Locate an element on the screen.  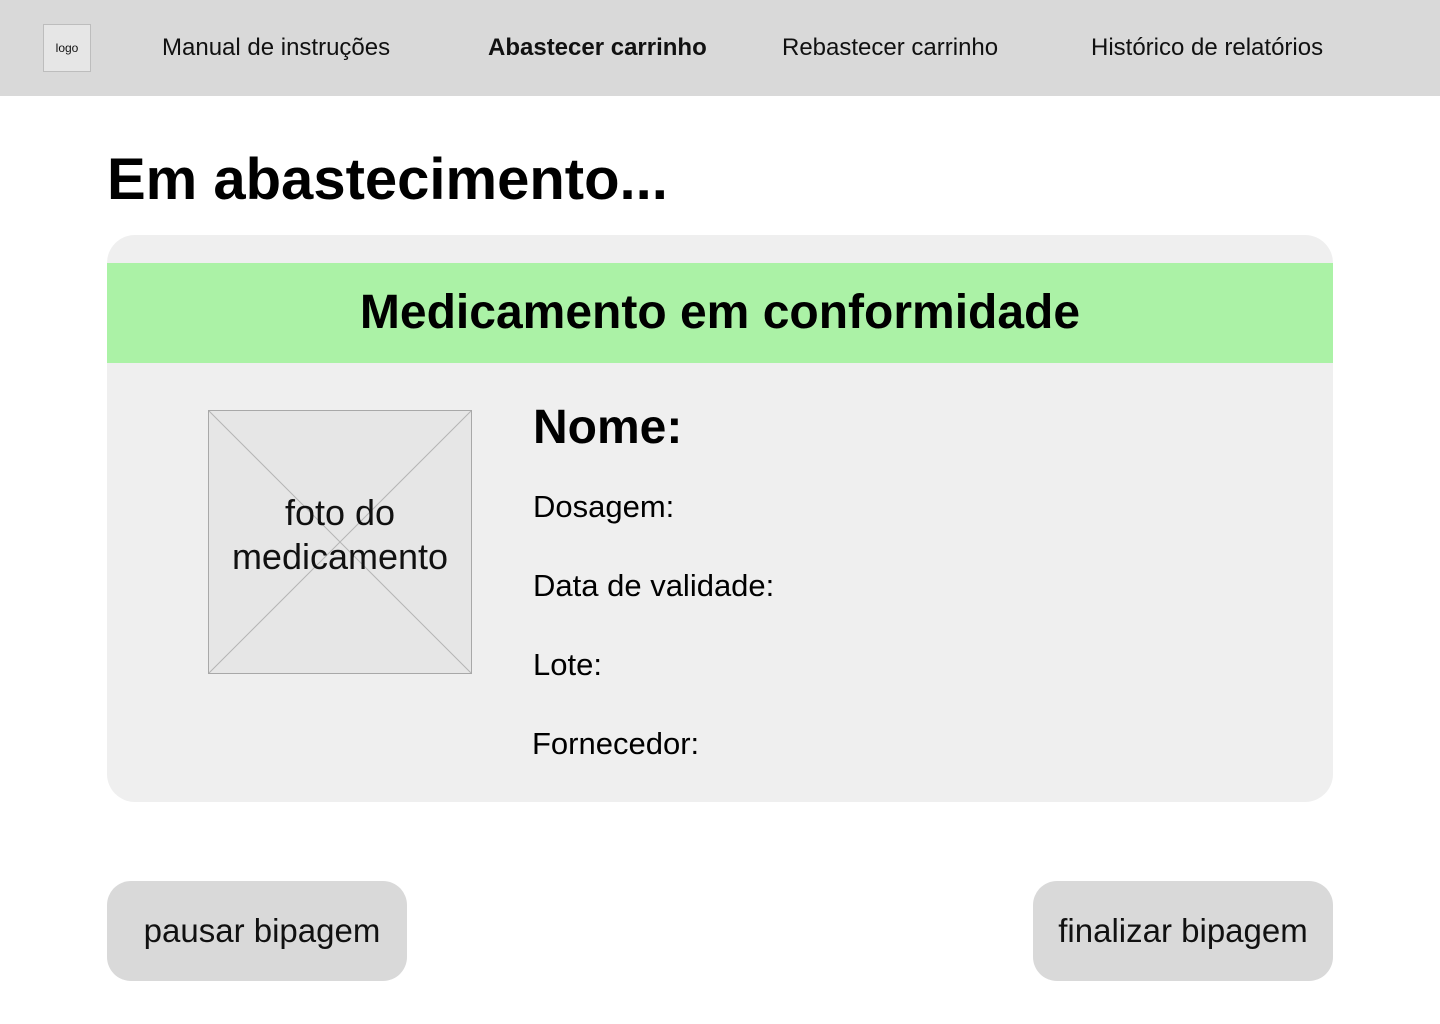
status-banner: Medicamento em conformidade is located at coordinates (720, 313).